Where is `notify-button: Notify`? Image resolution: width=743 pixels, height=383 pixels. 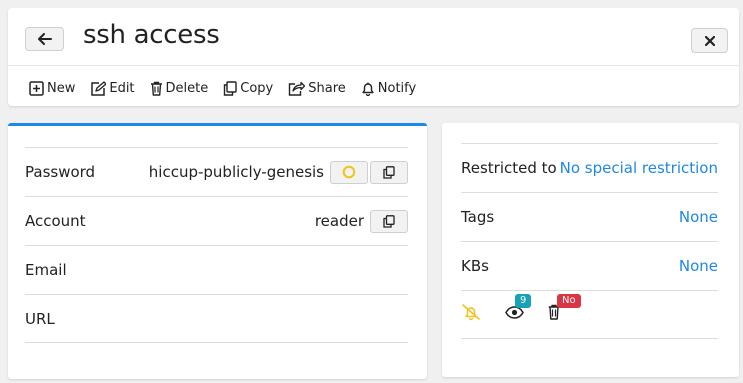
notify-button: Notify is located at coordinates (388, 88).